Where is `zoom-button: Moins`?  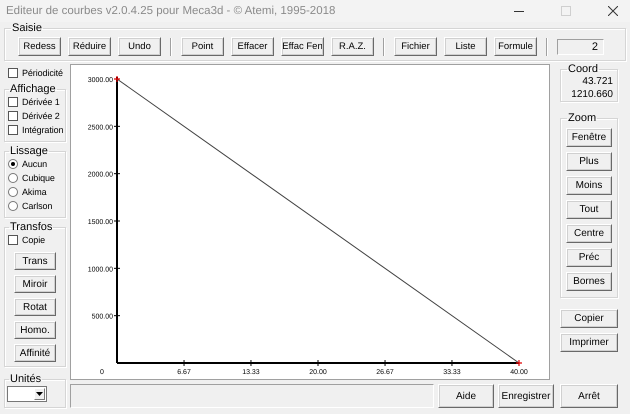 zoom-button: Moins is located at coordinates (589, 185).